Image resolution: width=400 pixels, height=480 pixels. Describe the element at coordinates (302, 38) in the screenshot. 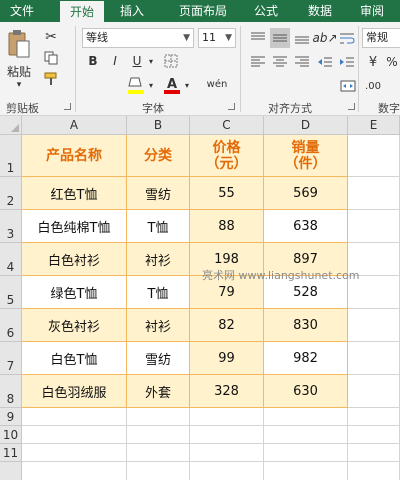

I see `align-bottom-icon` at that location.